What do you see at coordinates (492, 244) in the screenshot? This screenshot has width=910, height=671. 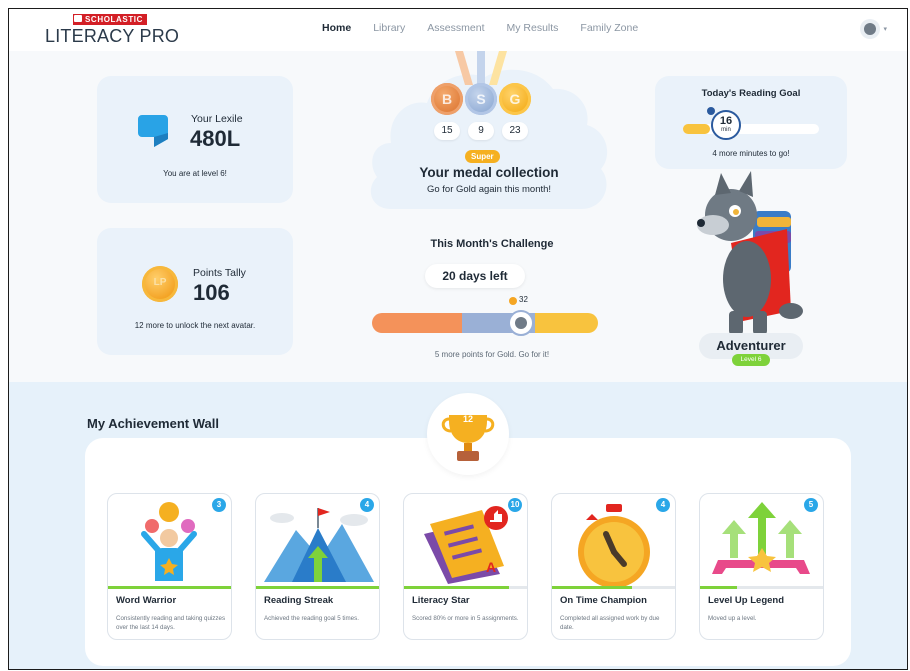 I see `monthly-challenge-title: This Month's Challenge` at bounding box center [492, 244].